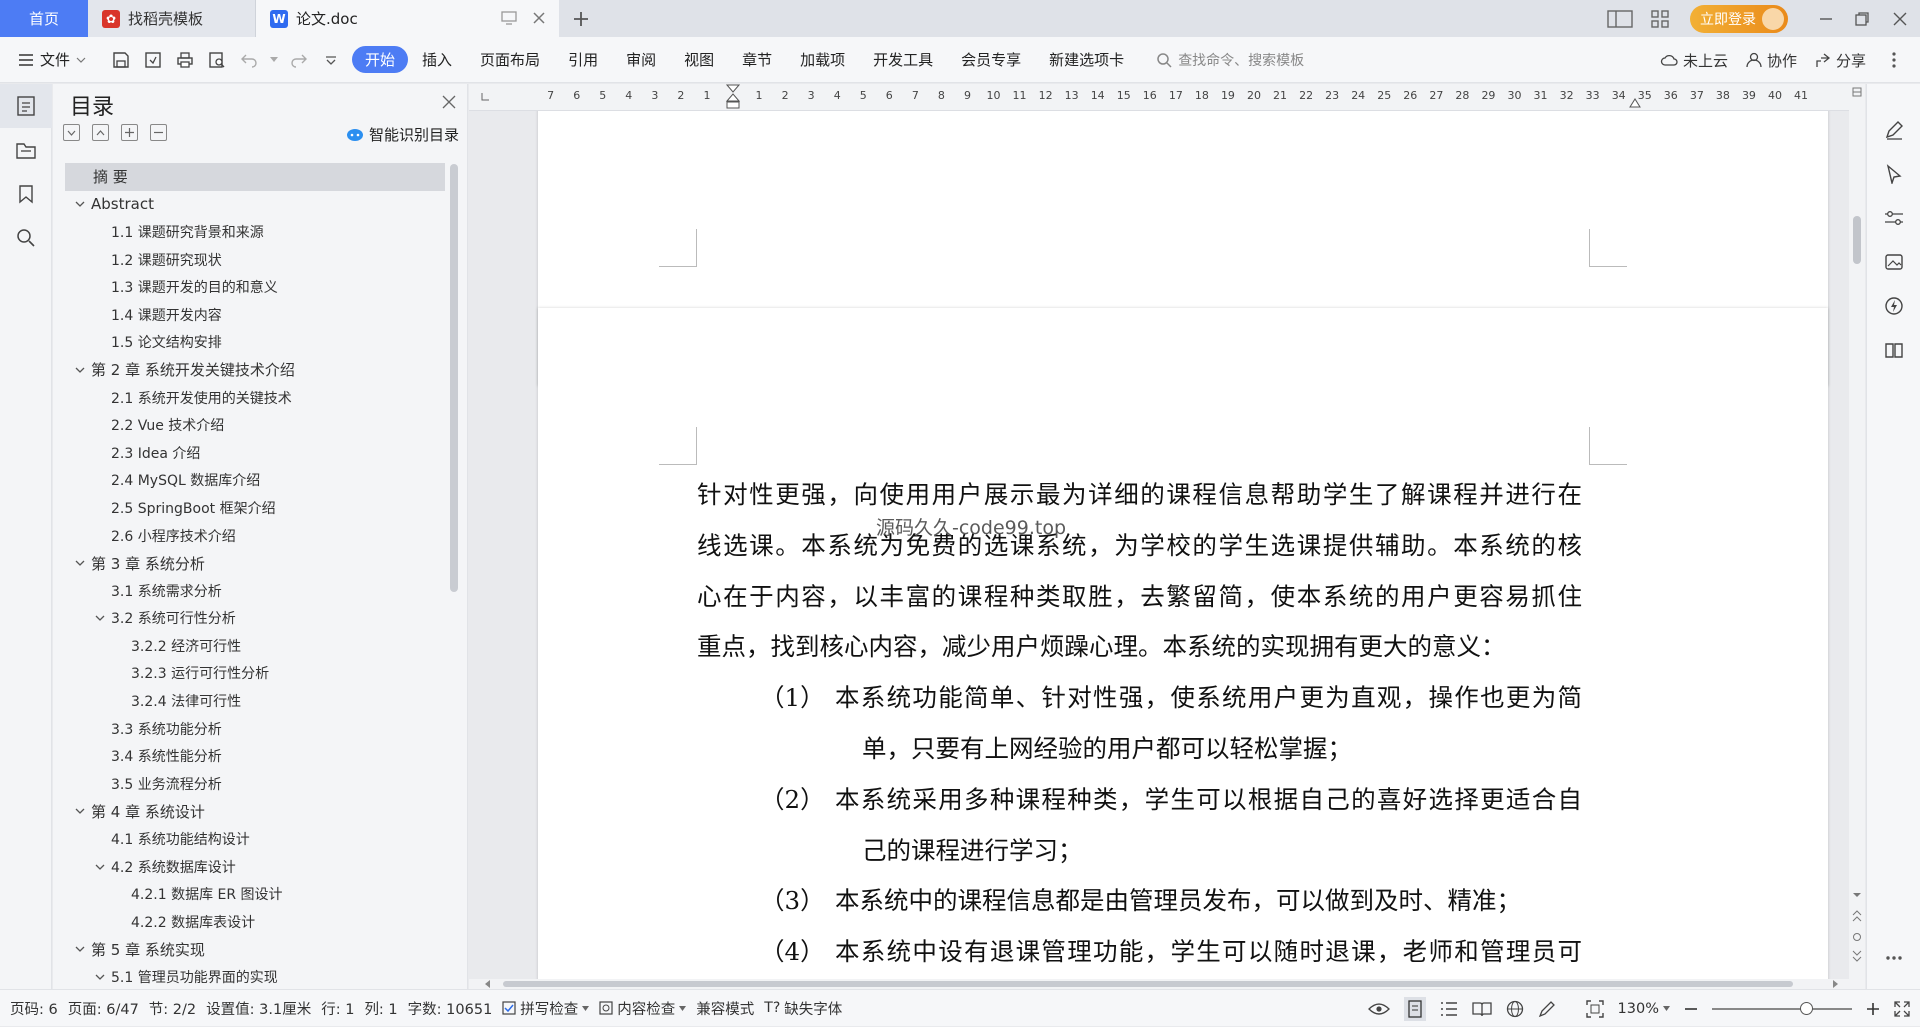  Describe the element at coordinates (258, 1008) in the screenshot. I see `status-setting: 设置值: 3.1厘米` at that location.